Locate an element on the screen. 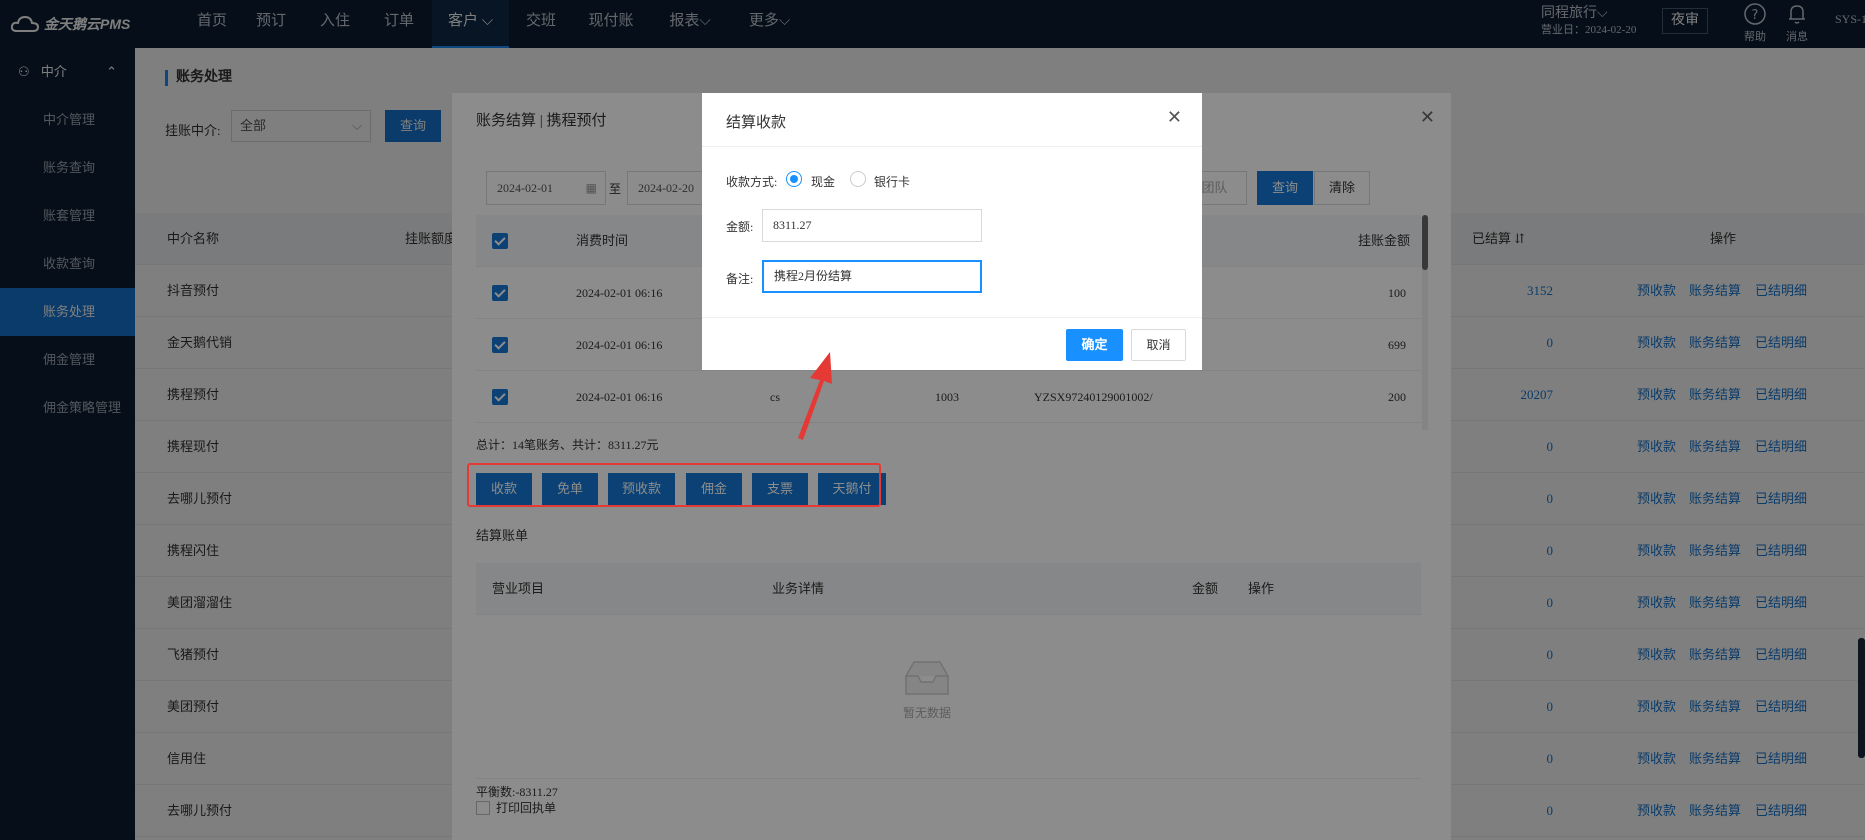  highlight-box is located at coordinates (674, 485).